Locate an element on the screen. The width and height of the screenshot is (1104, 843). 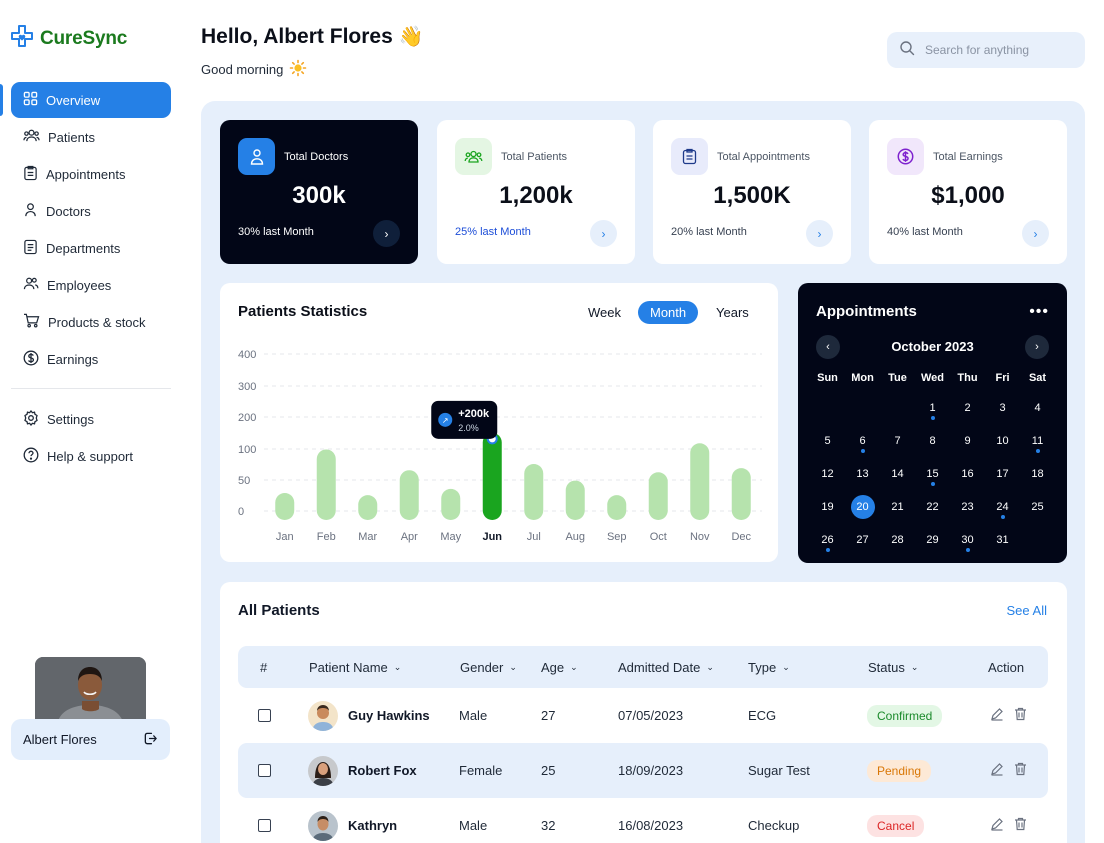
see-all-link: See All is located at coordinates (1027, 610).